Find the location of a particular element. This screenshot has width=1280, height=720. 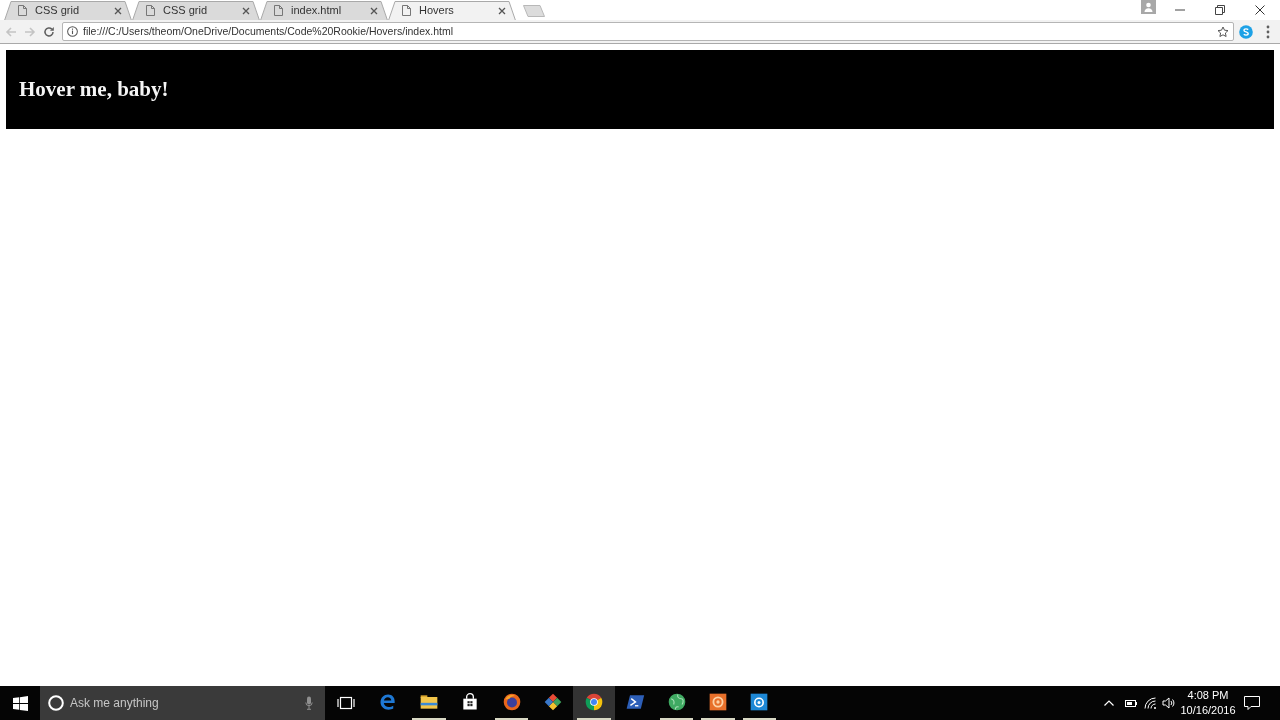

taskbar-button is located at coordinates (594, 703).